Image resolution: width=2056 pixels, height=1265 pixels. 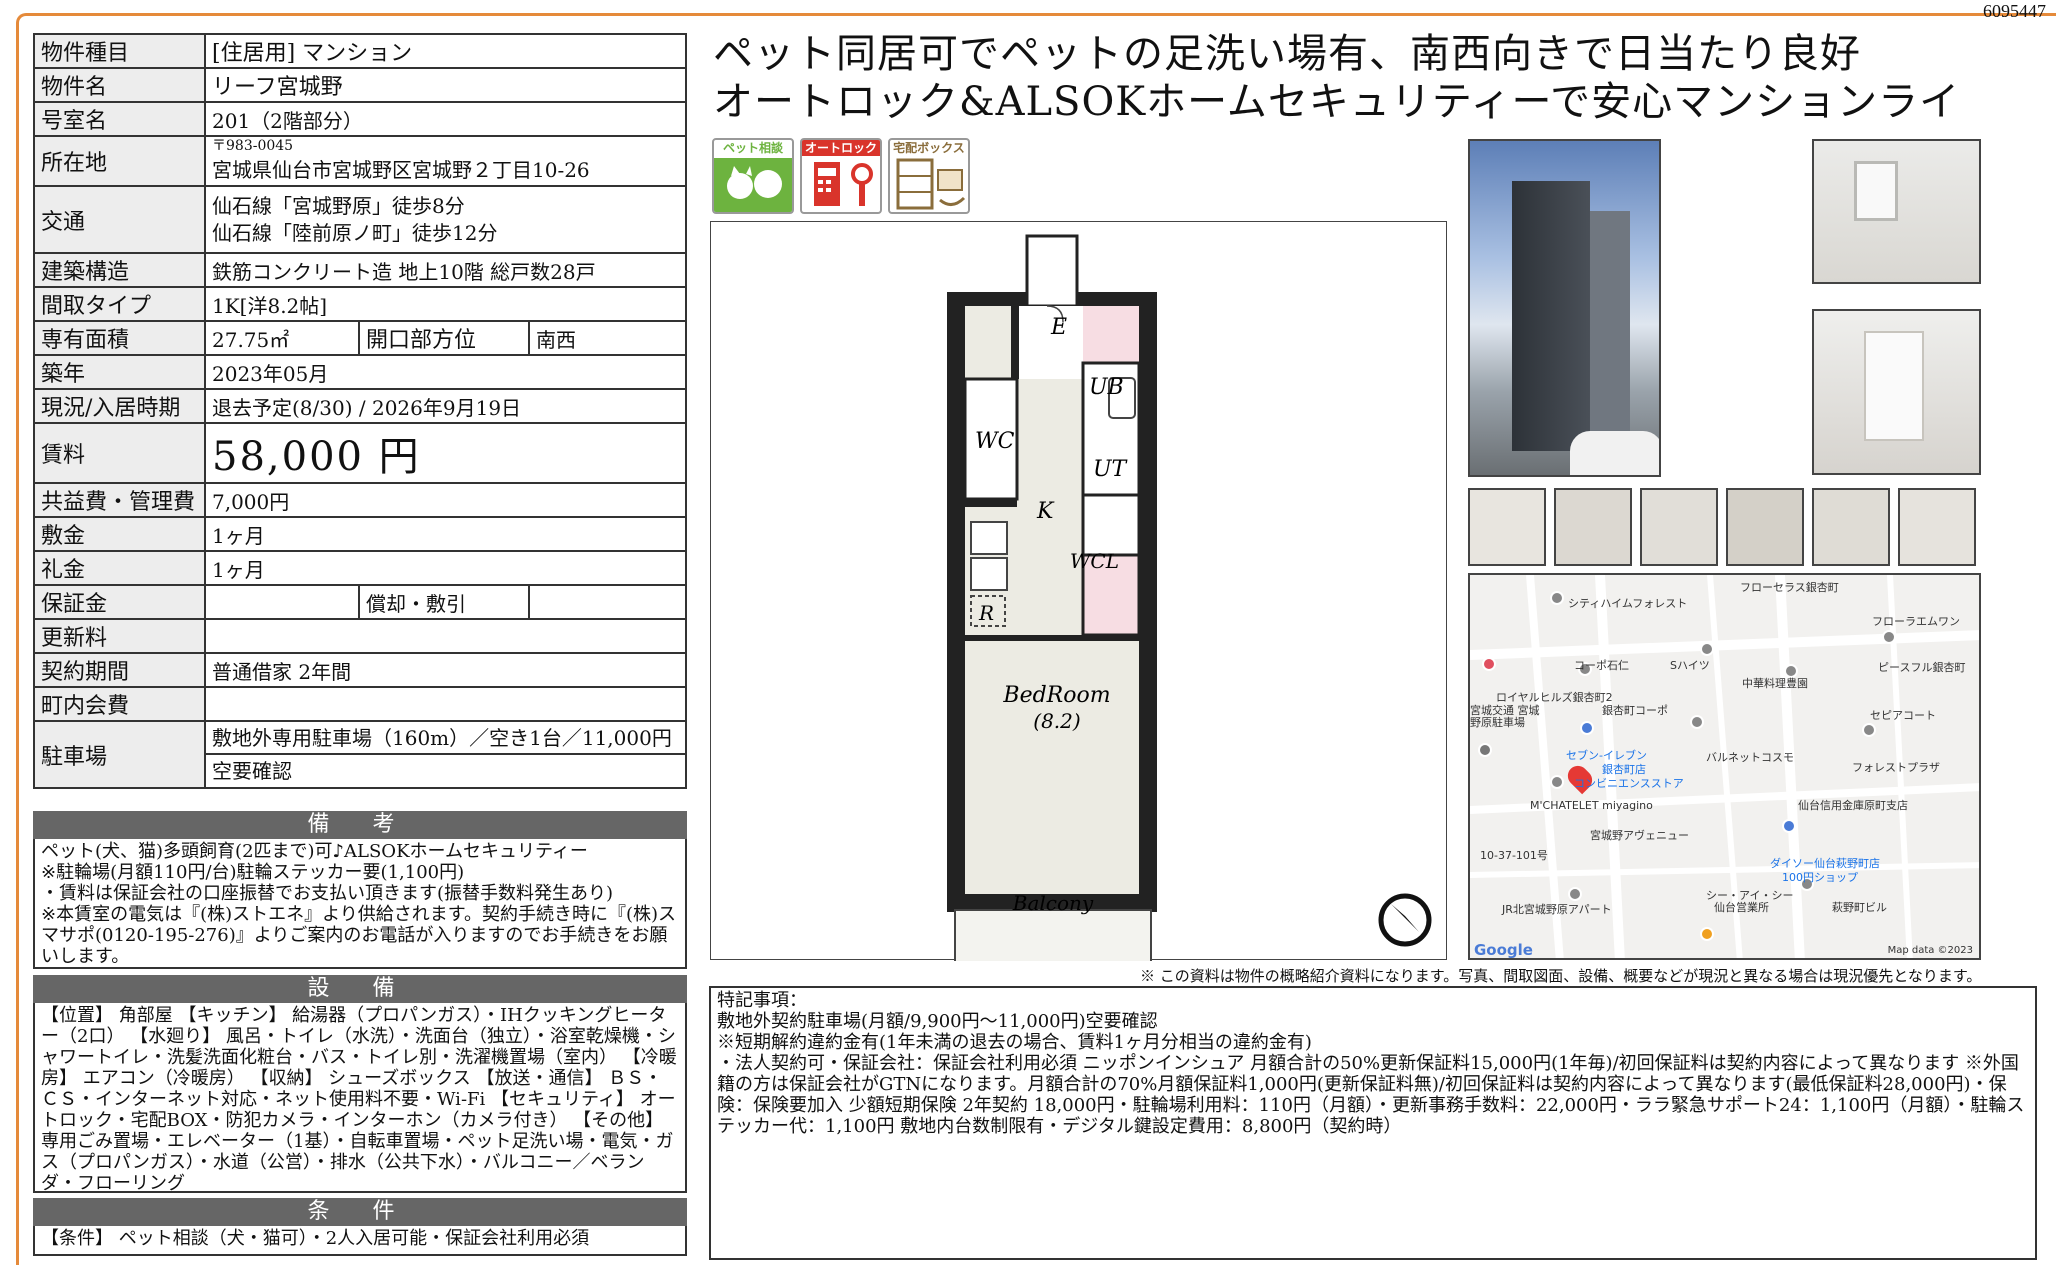 What do you see at coordinates (252, 771) in the screenshot?
I see `parking-line-2: 空要確認` at bounding box center [252, 771].